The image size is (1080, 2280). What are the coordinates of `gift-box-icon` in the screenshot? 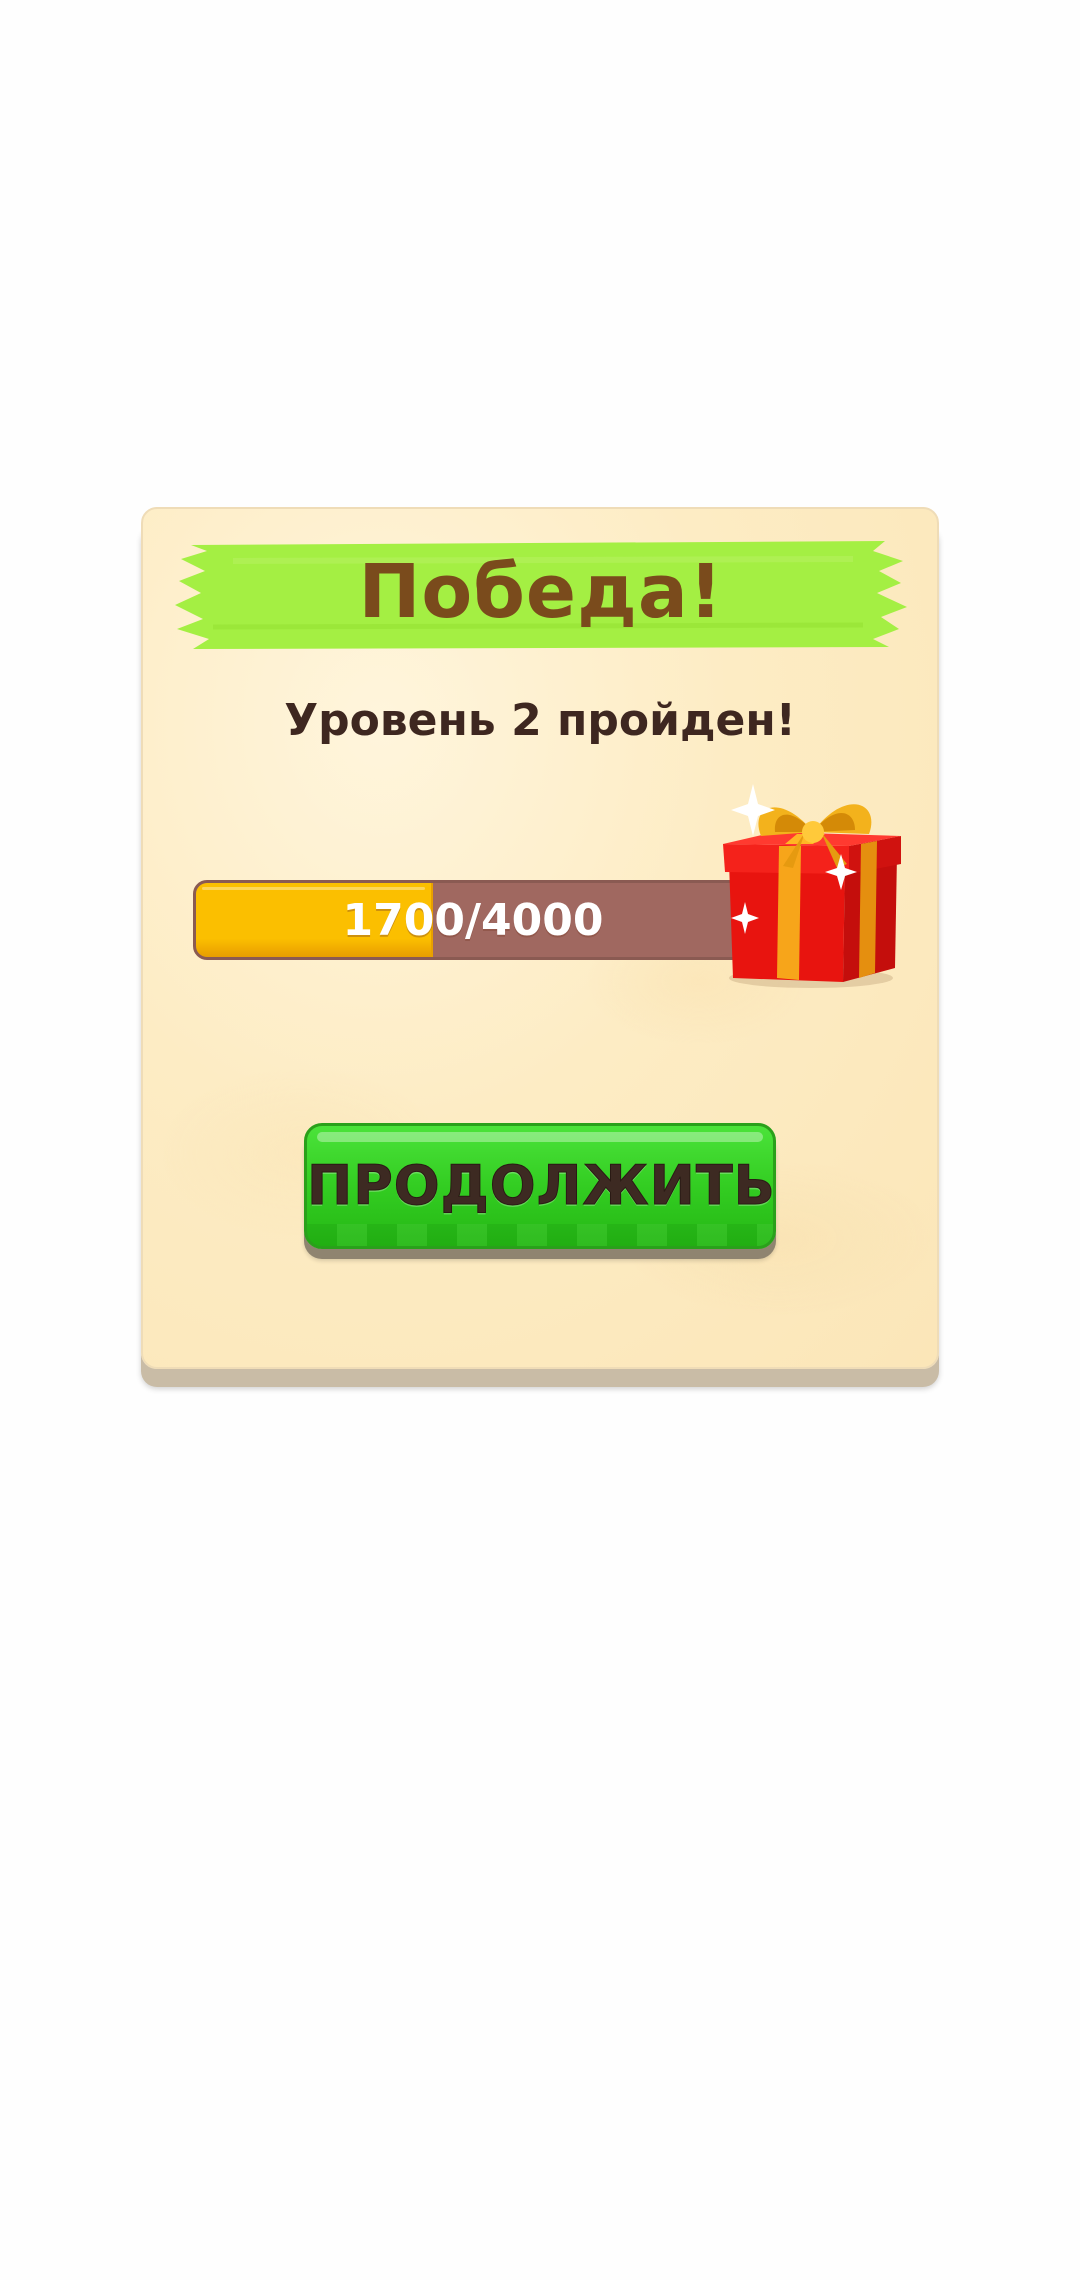 It's located at (816, 887).